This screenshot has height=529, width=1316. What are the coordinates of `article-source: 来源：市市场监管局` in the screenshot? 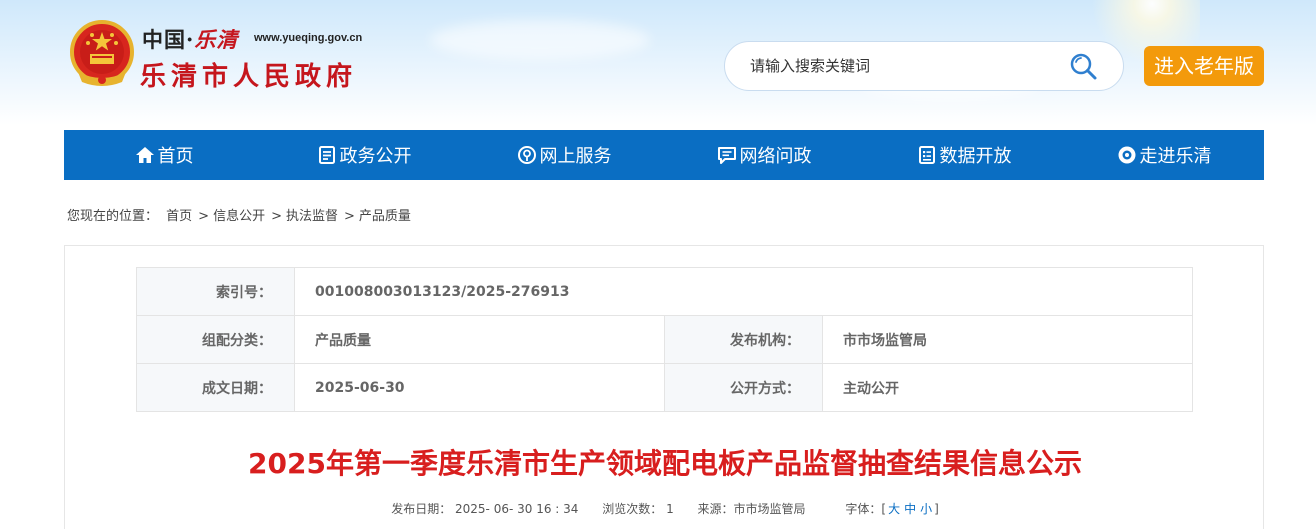 It's located at (751, 509).